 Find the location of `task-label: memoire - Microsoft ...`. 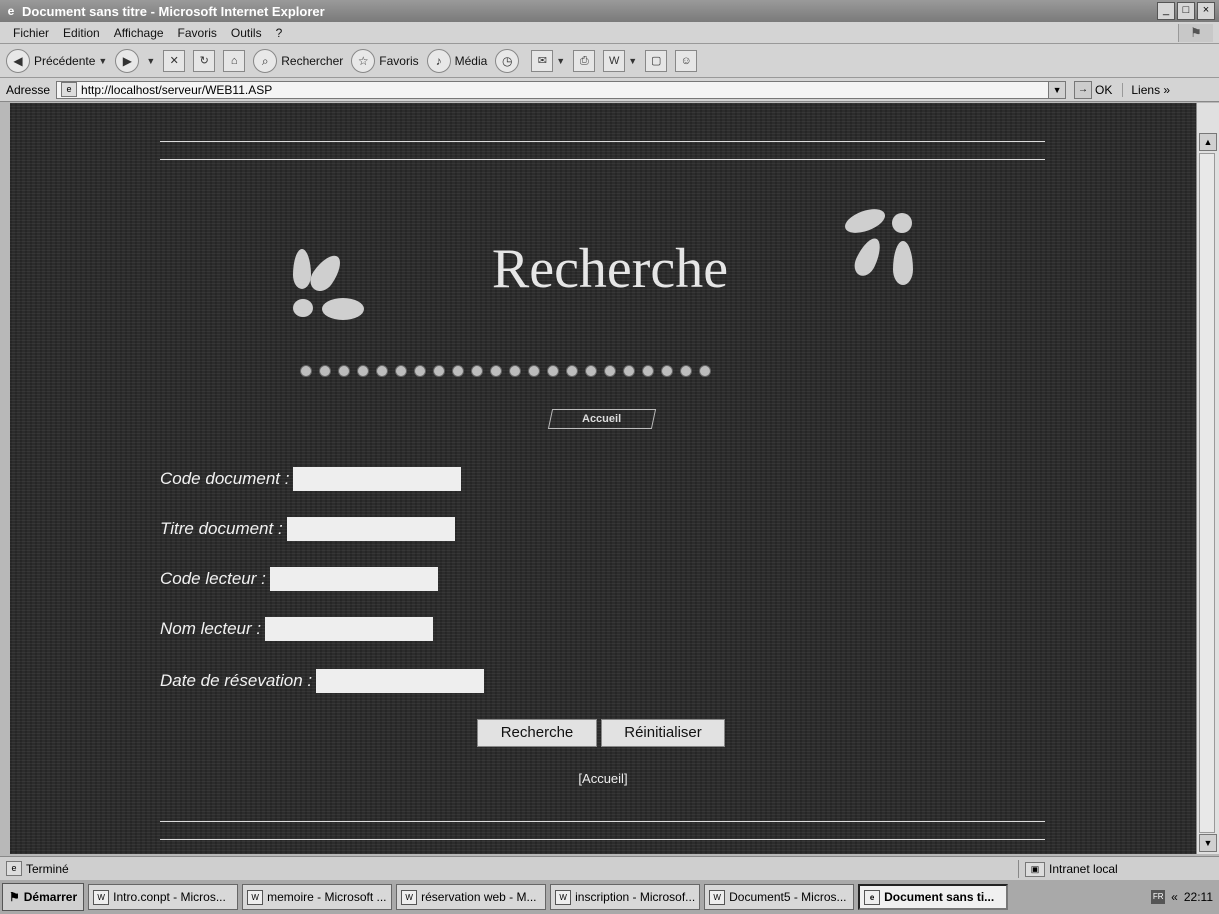

task-label: memoire - Microsoft ... is located at coordinates (327, 897).